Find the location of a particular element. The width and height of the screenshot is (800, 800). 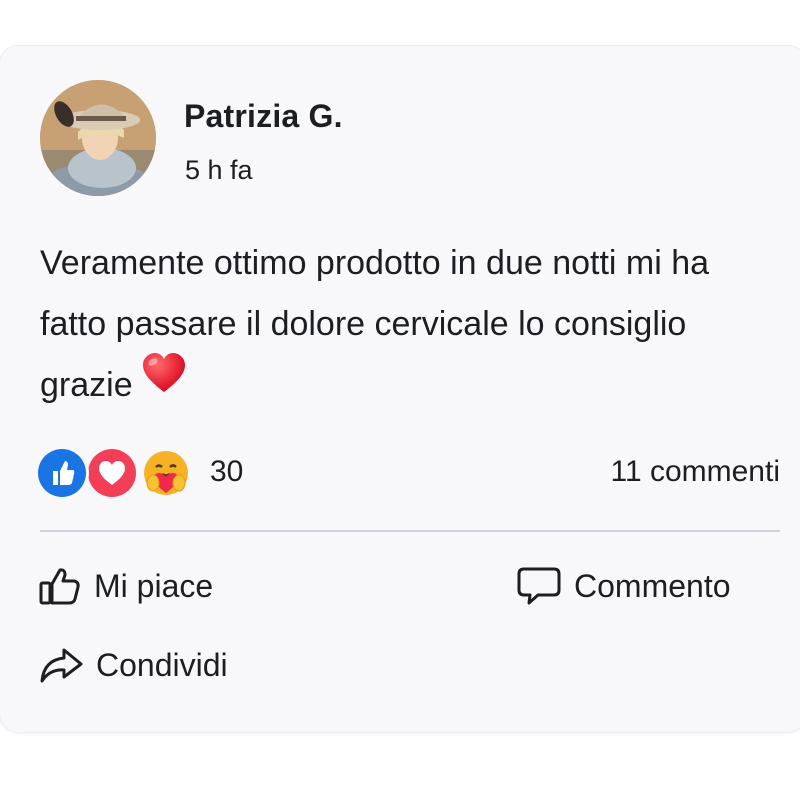

profile-photo is located at coordinates (98, 138).